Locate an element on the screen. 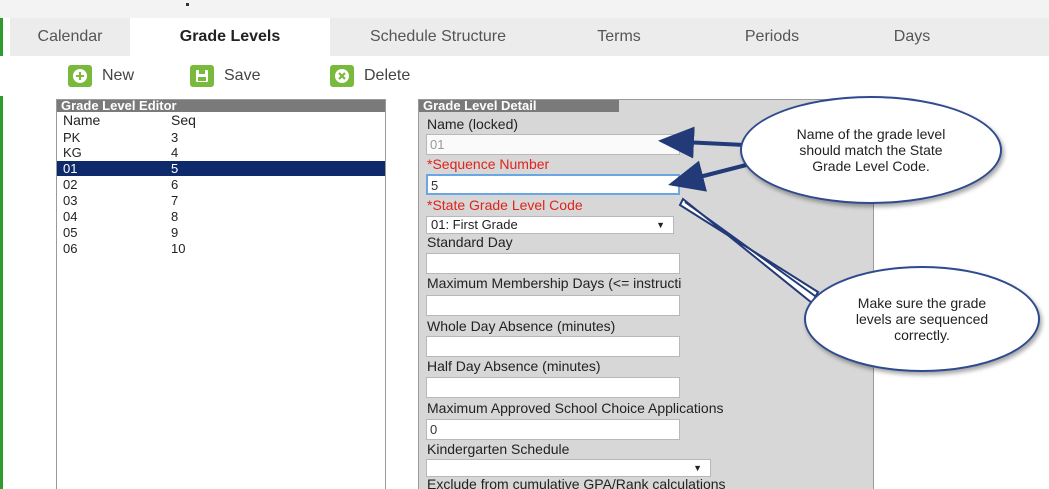  half-day-absence-label: Half Day Absence (minutes) is located at coordinates (514, 366).